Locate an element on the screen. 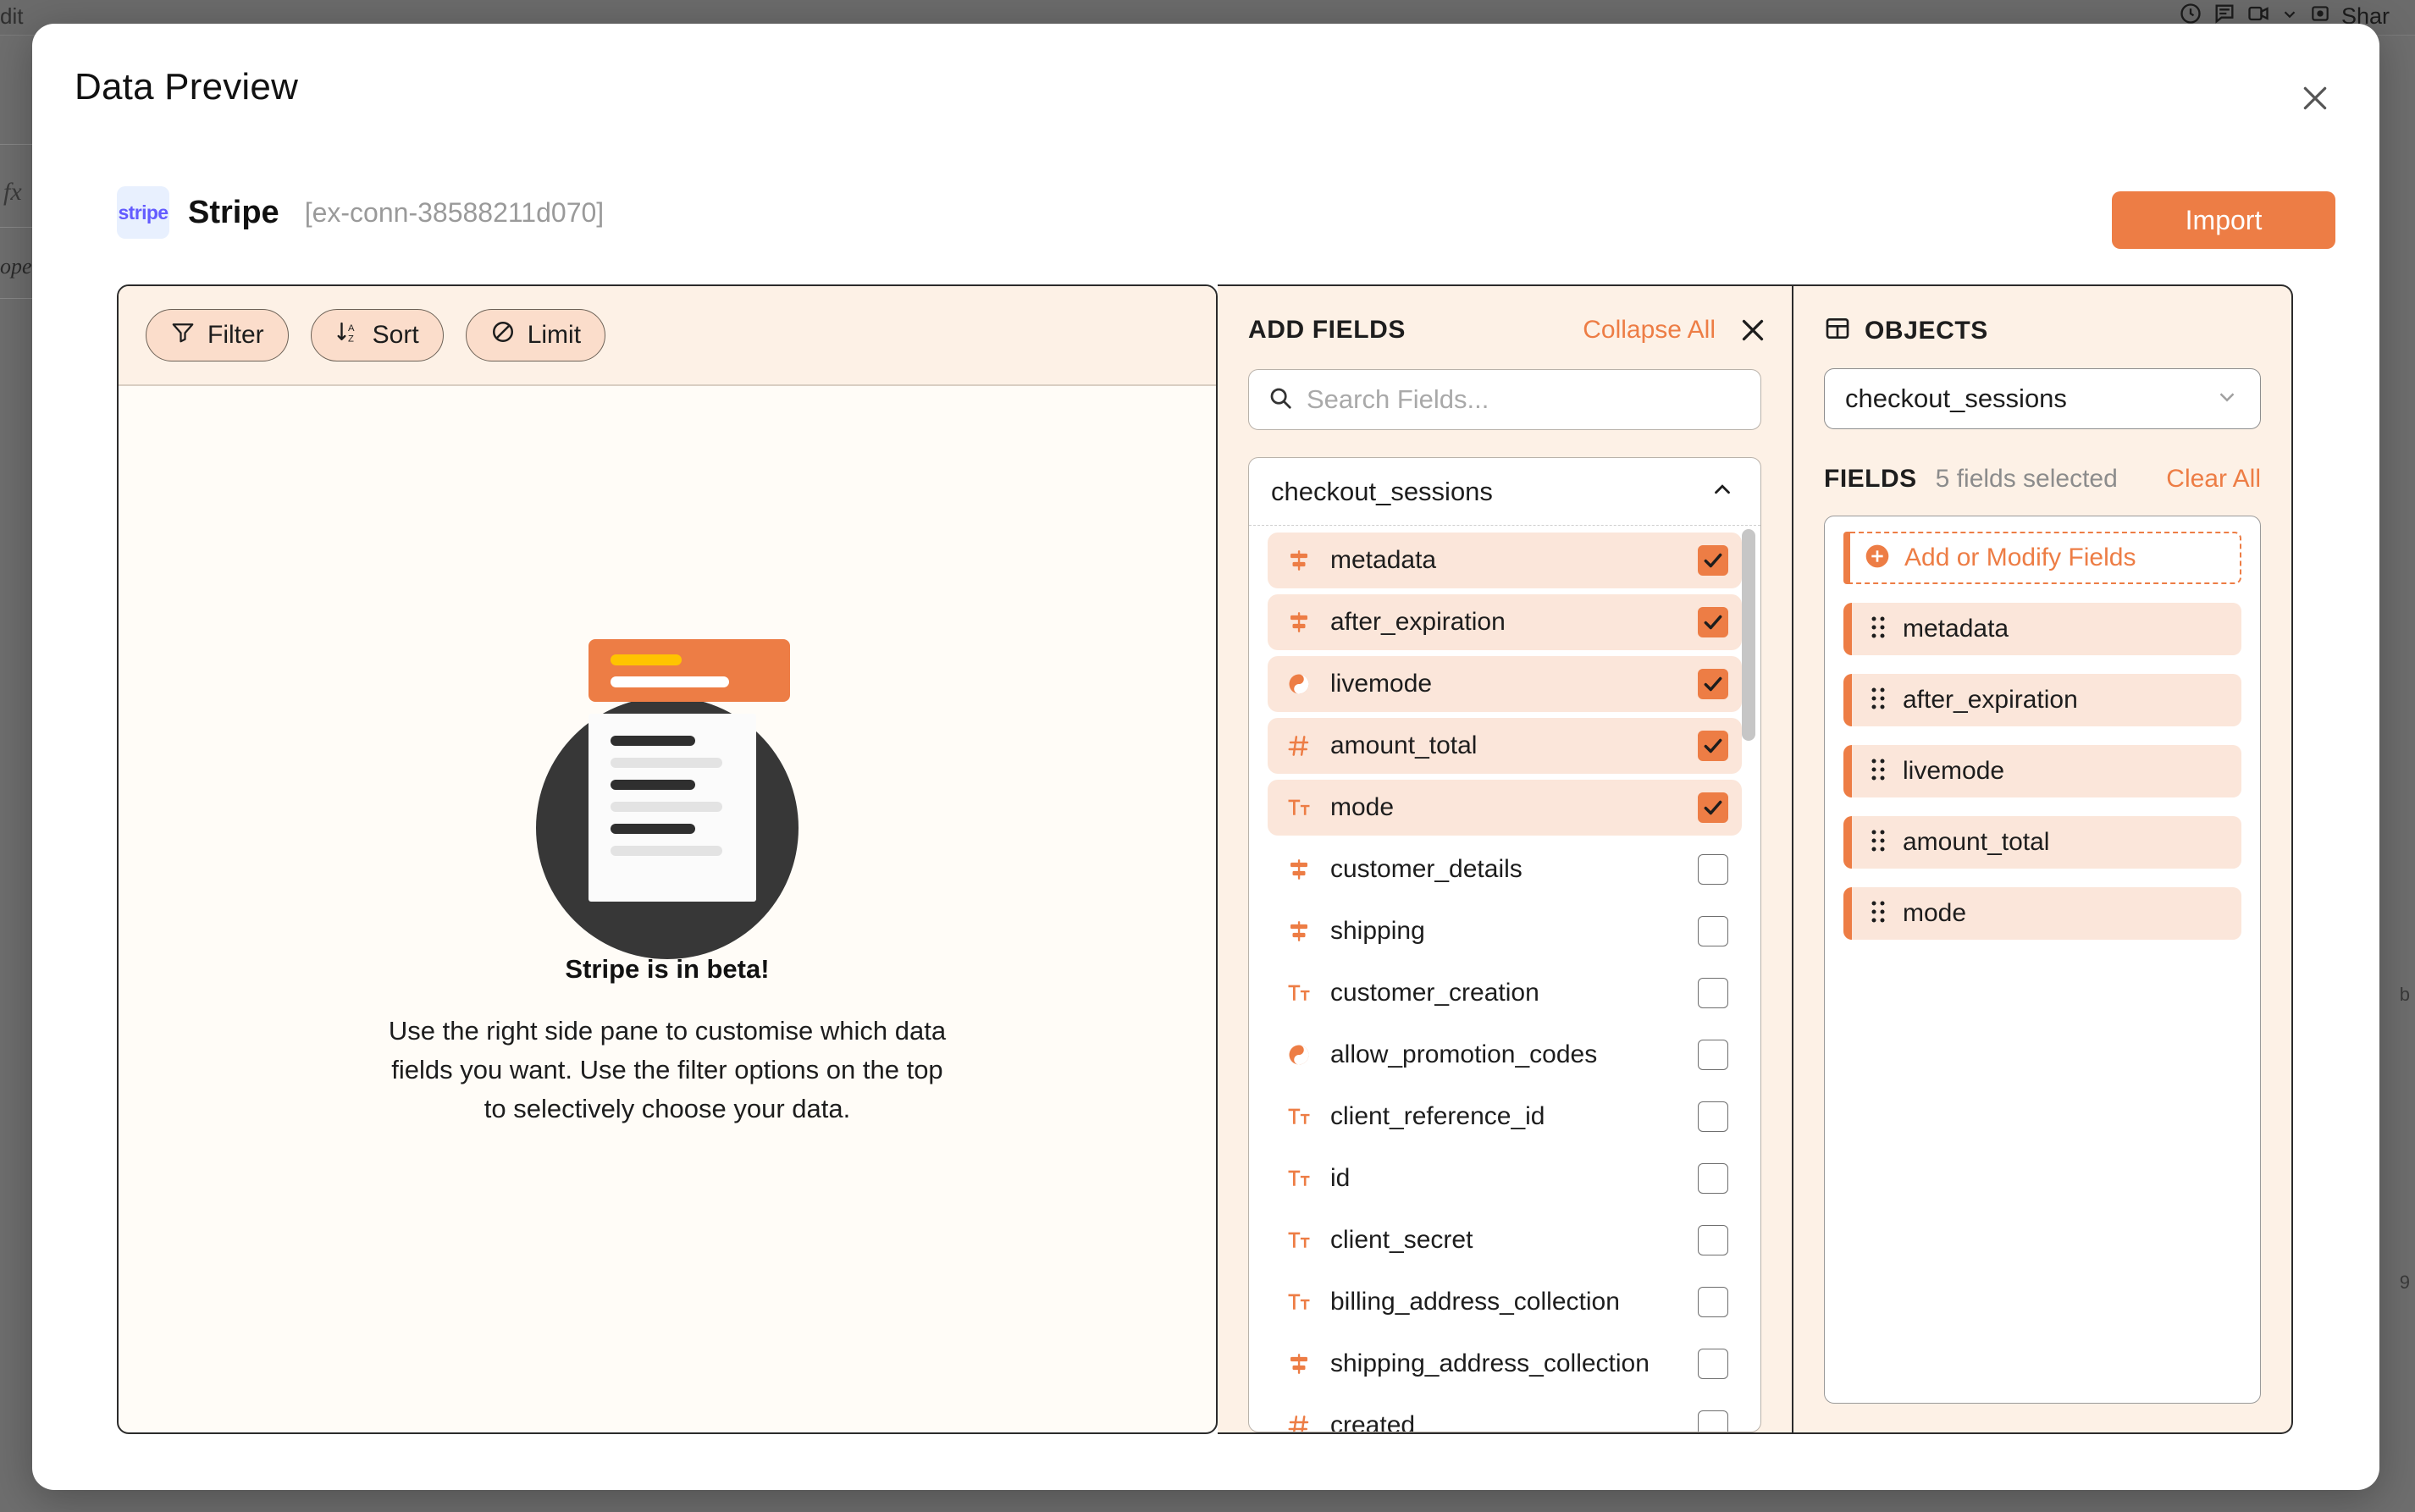 Image resolution: width=2415 pixels, height=1512 pixels. clear-all-button: Clear All is located at coordinates (2213, 479).